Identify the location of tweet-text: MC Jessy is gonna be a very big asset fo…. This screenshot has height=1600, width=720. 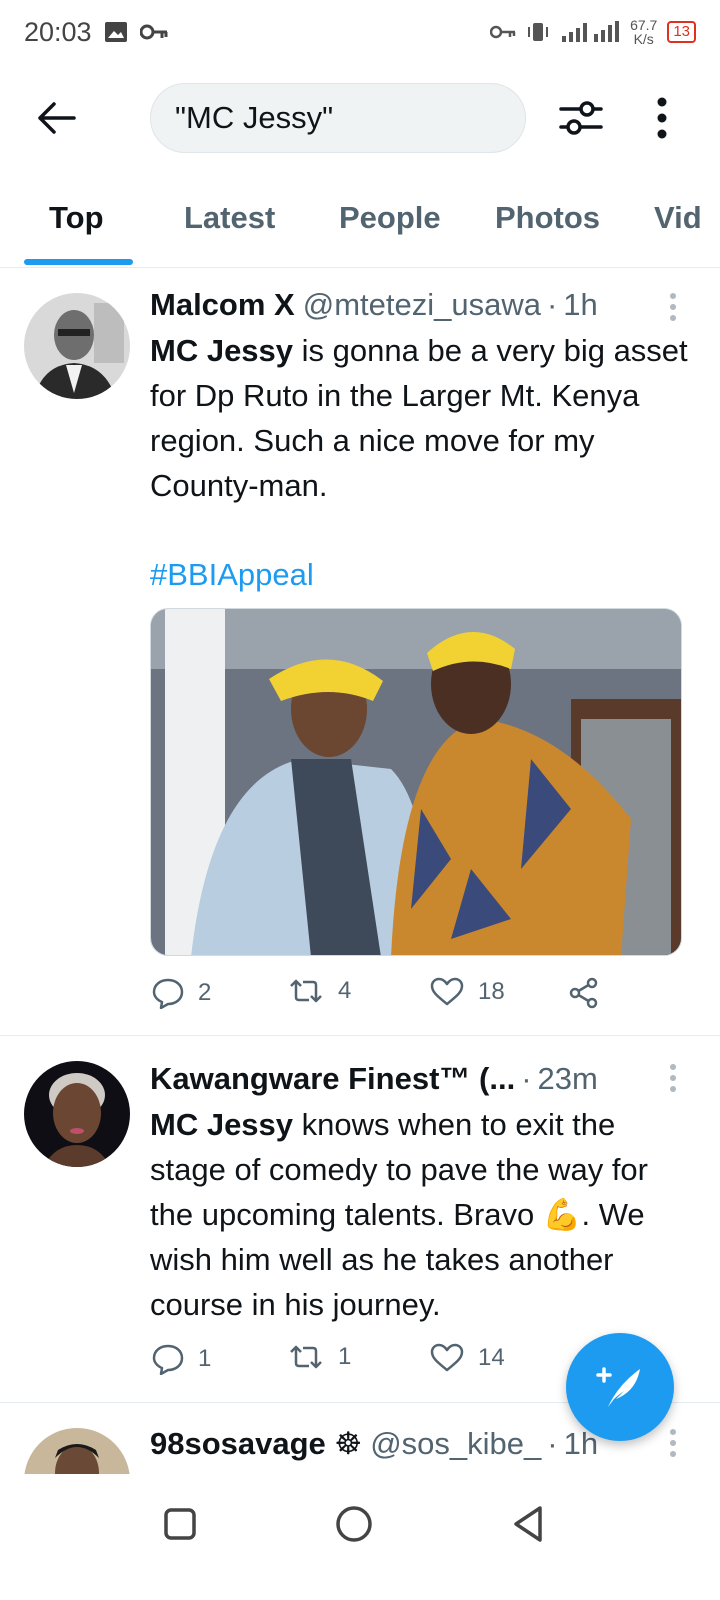
(419, 418).